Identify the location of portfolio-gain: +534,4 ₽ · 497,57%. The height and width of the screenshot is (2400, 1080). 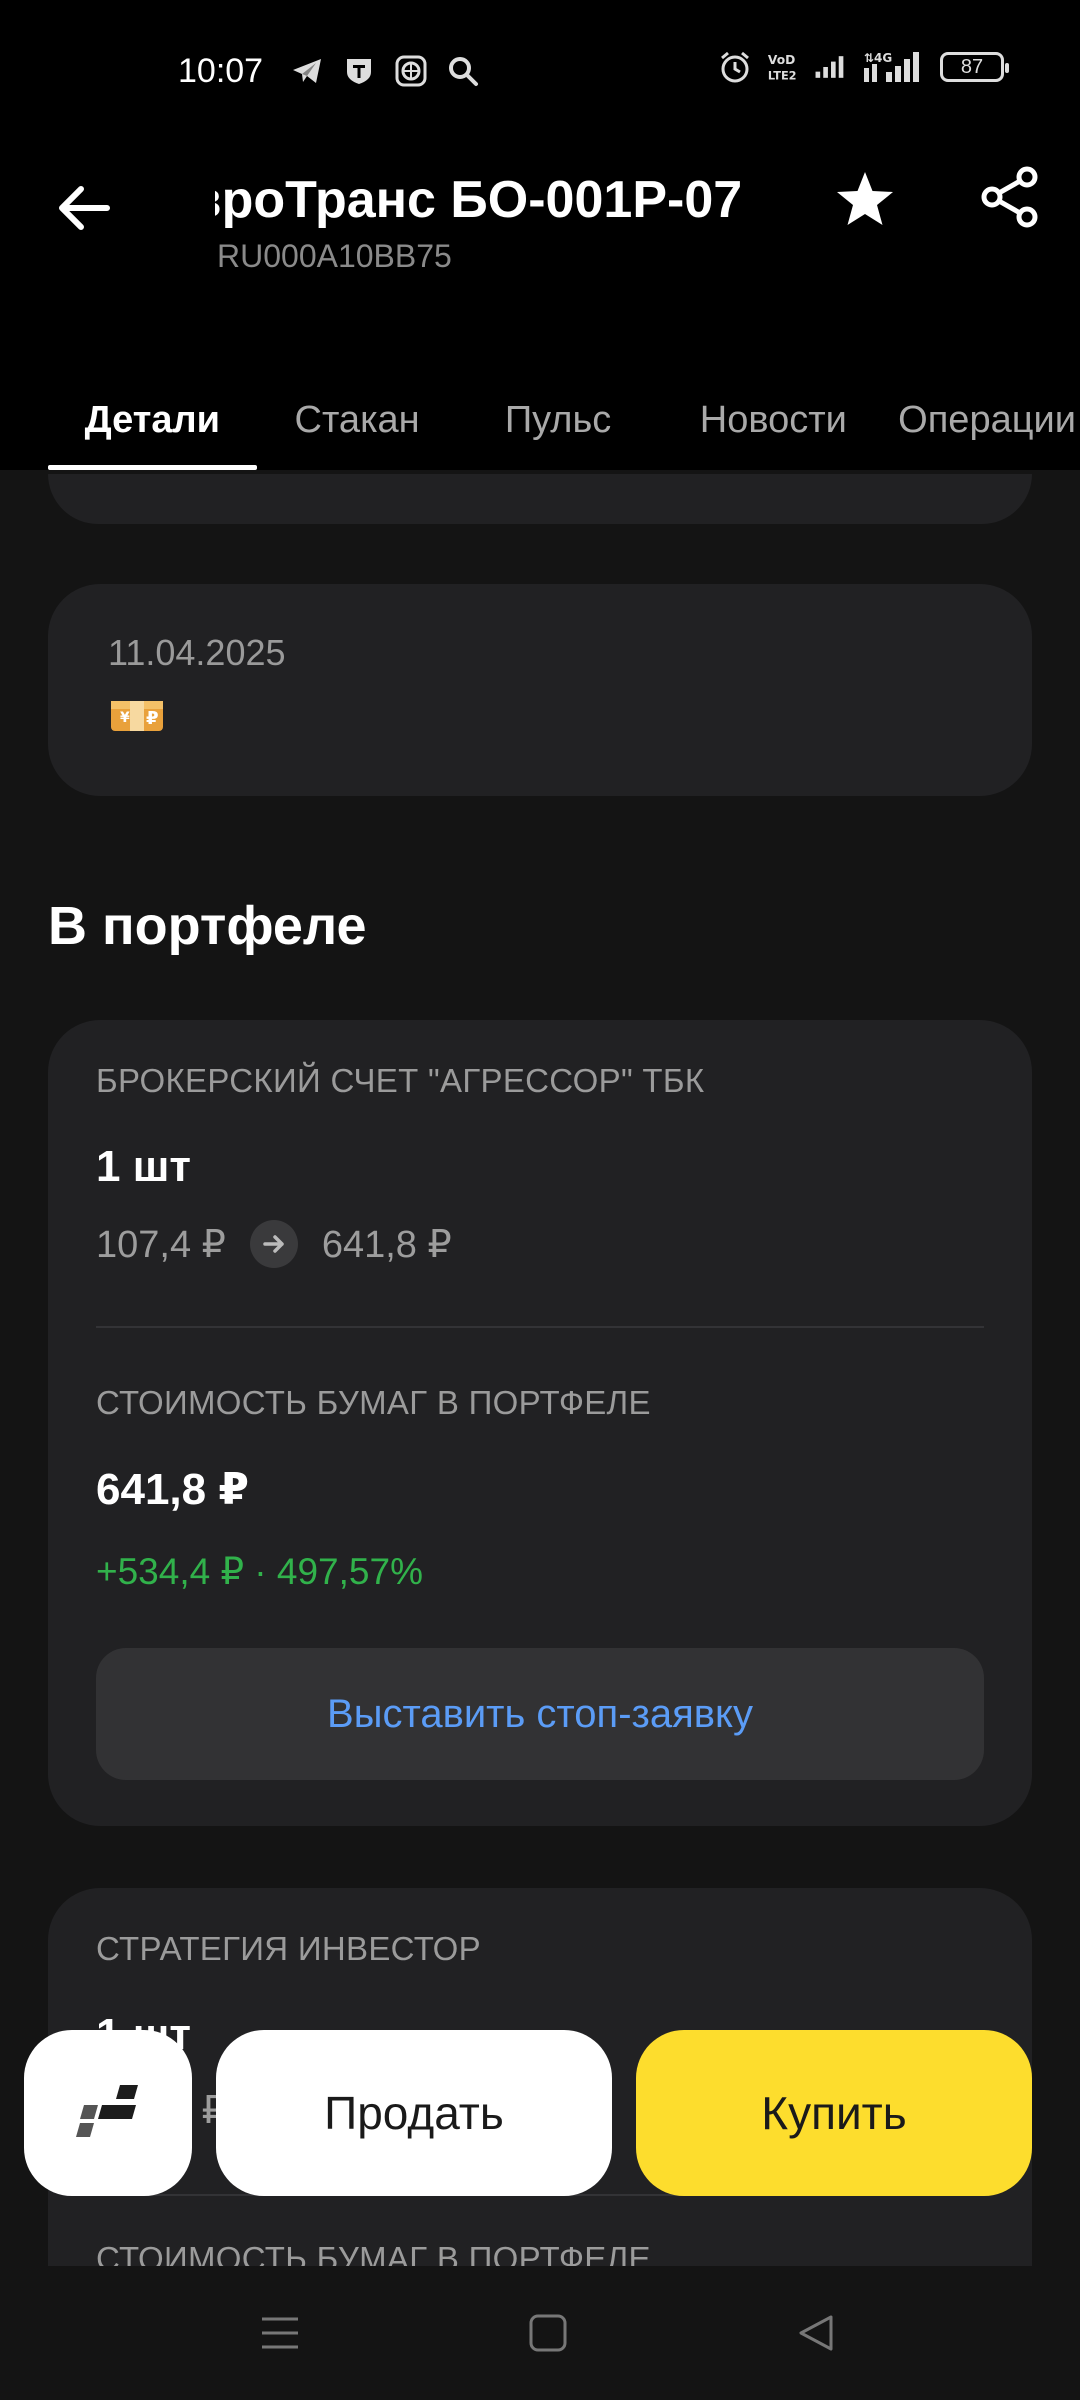
(259, 1571).